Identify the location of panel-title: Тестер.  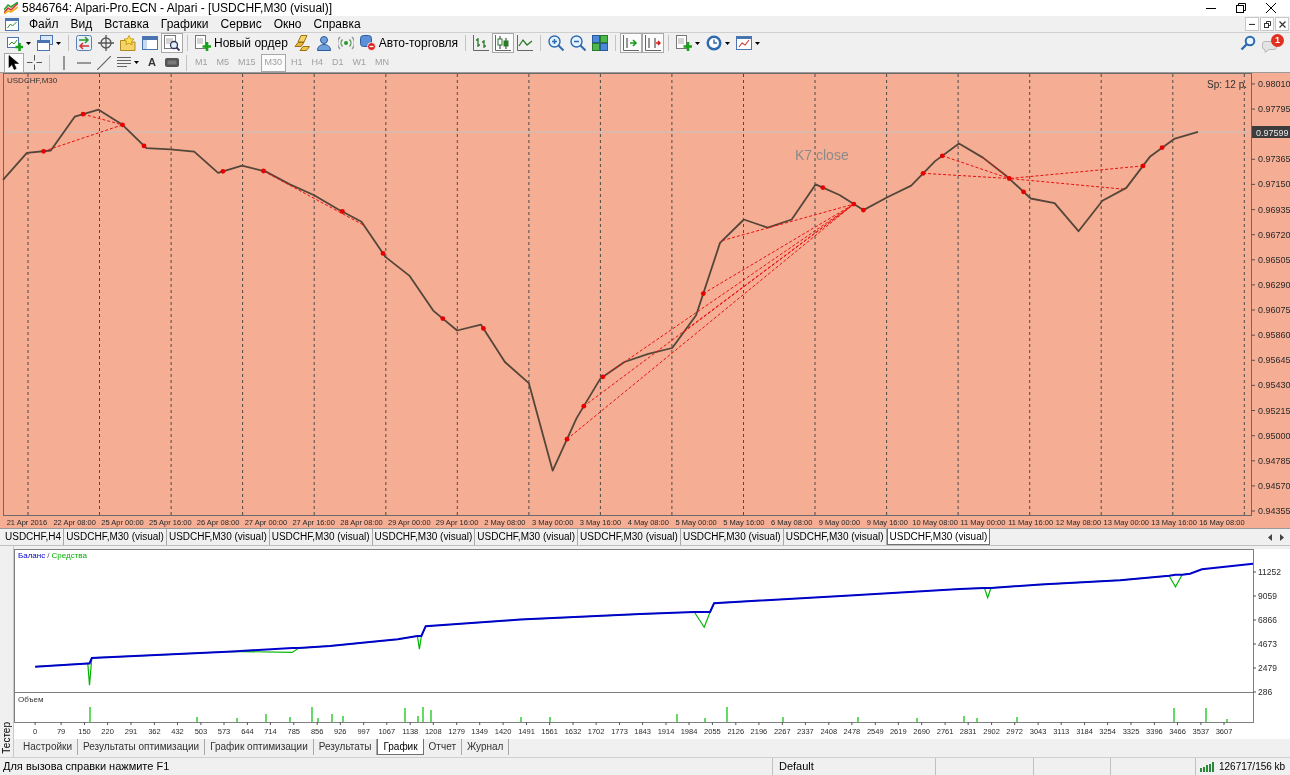
(6, 738).